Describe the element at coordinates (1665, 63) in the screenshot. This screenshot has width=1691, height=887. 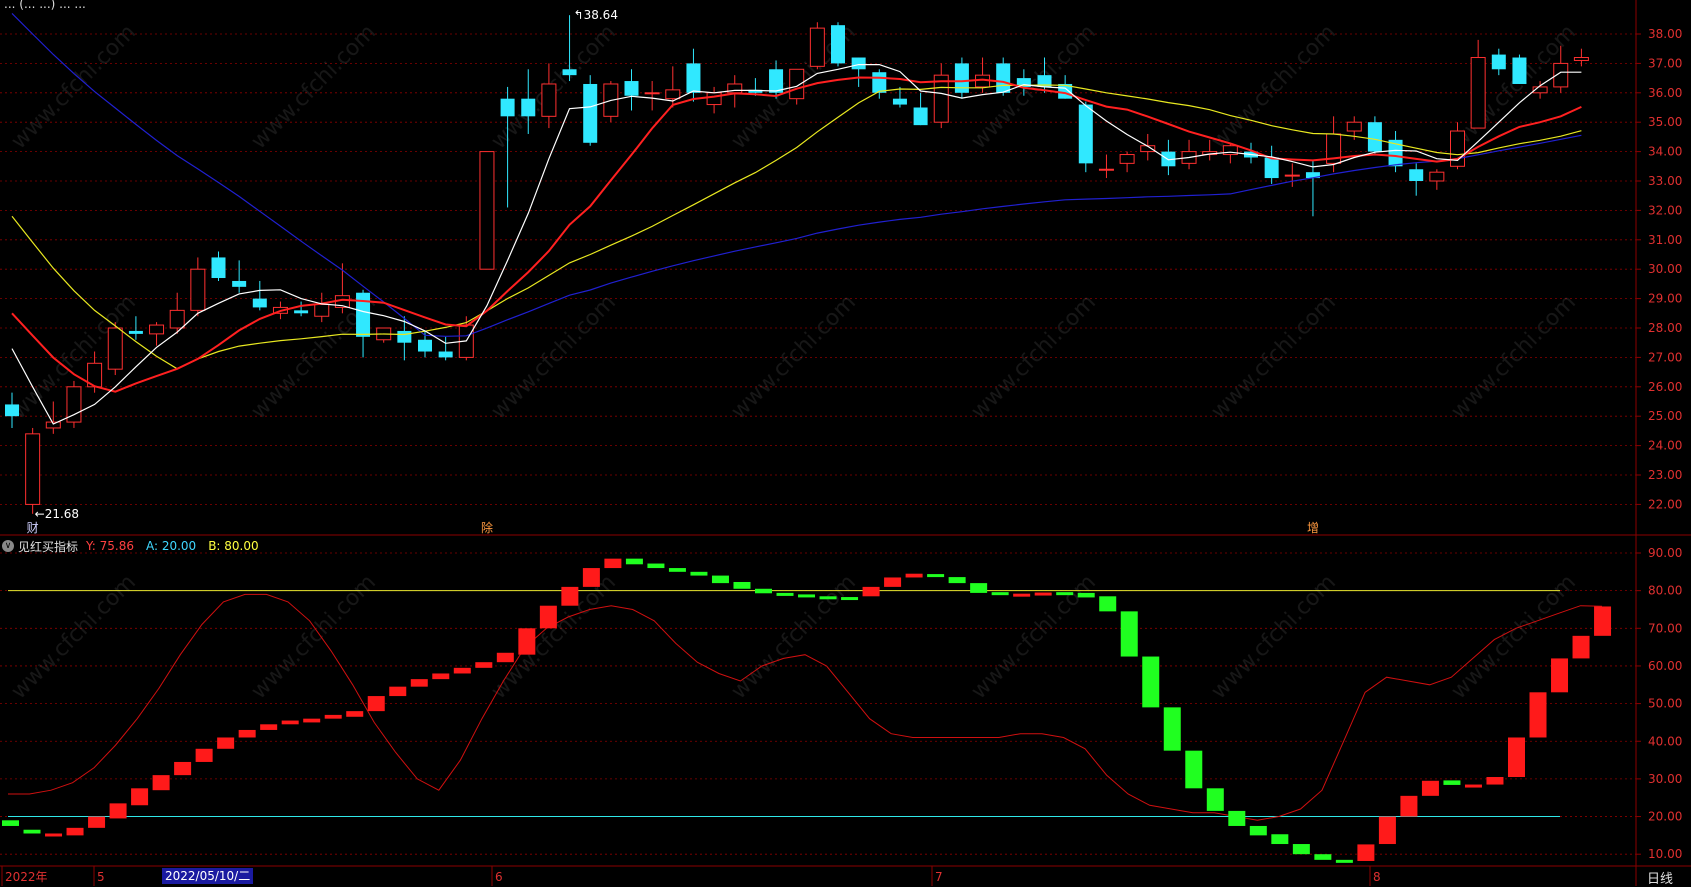
I see `price-tick-label: 37.00` at that location.